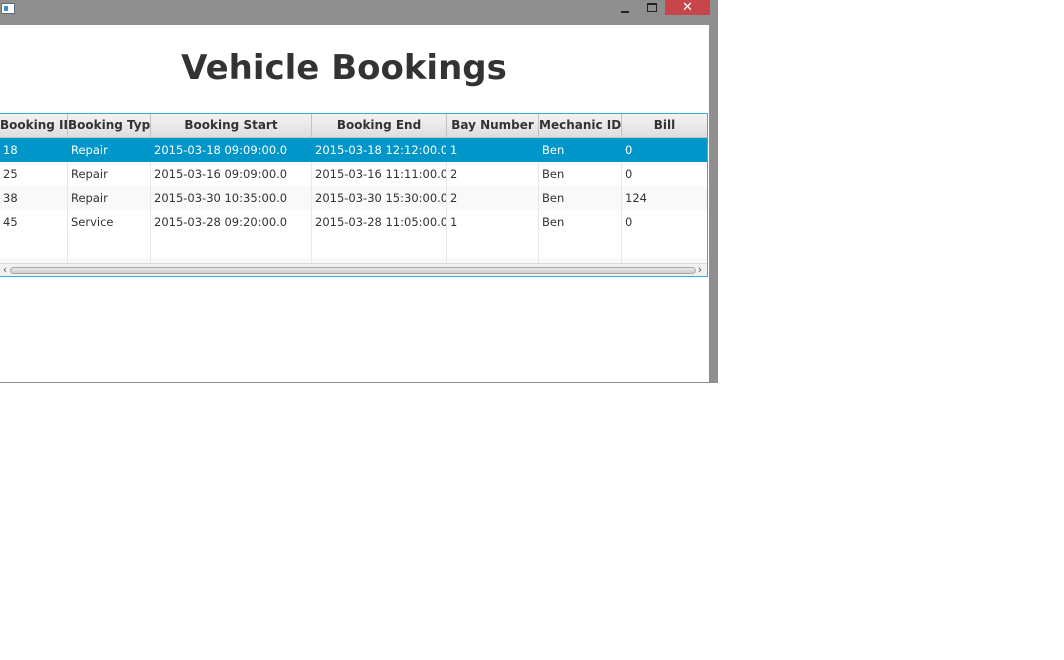  I want to click on cell-booking-id: 38, so click(34, 198).